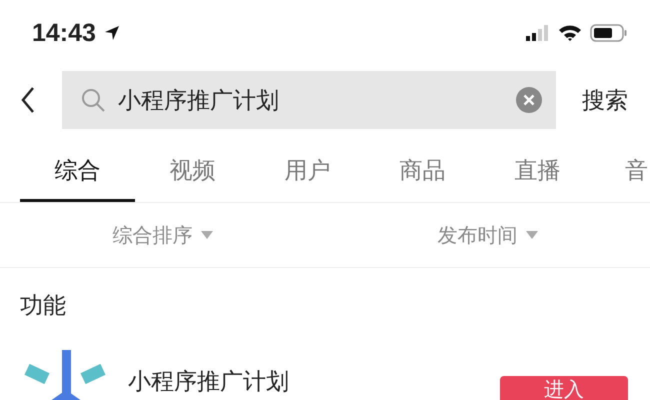  I want to click on tab: 商品, so click(422, 172).